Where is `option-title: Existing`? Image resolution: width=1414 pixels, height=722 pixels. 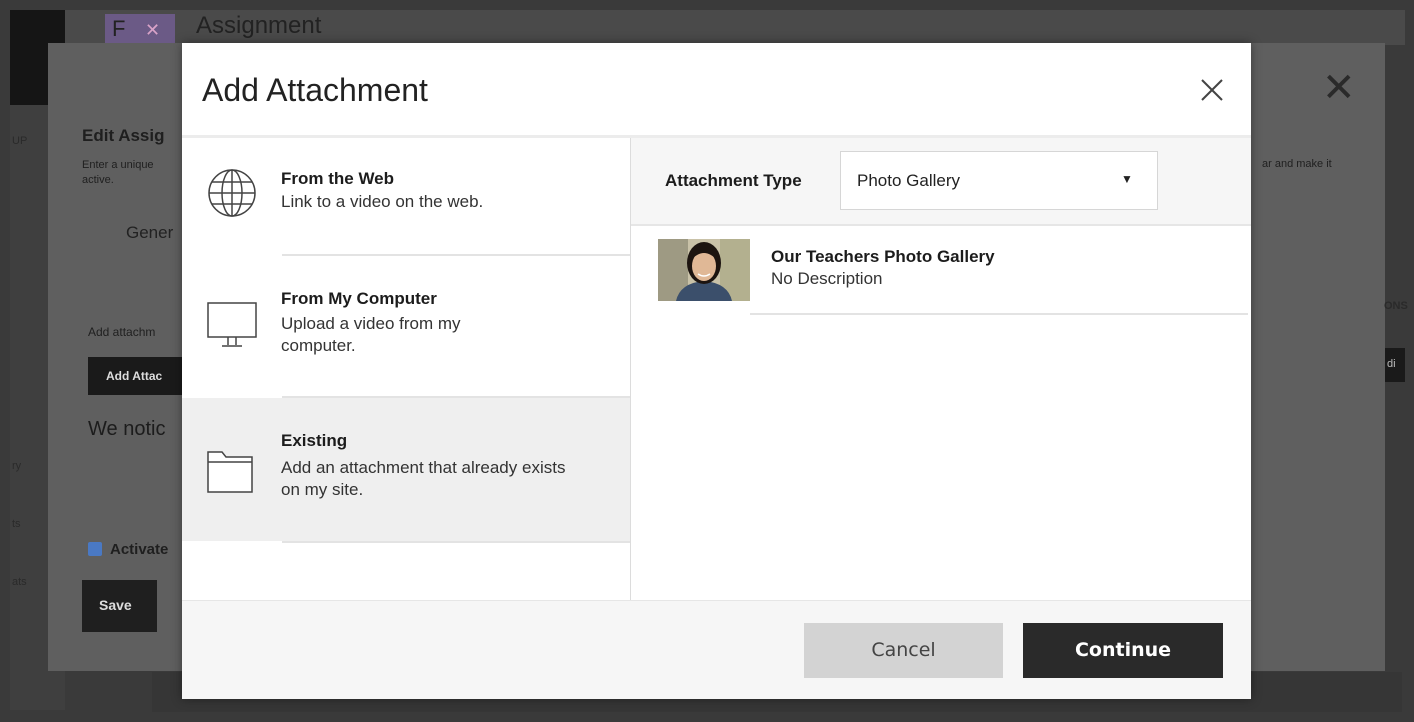
option-title: Existing is located at coordinates (314, 440).